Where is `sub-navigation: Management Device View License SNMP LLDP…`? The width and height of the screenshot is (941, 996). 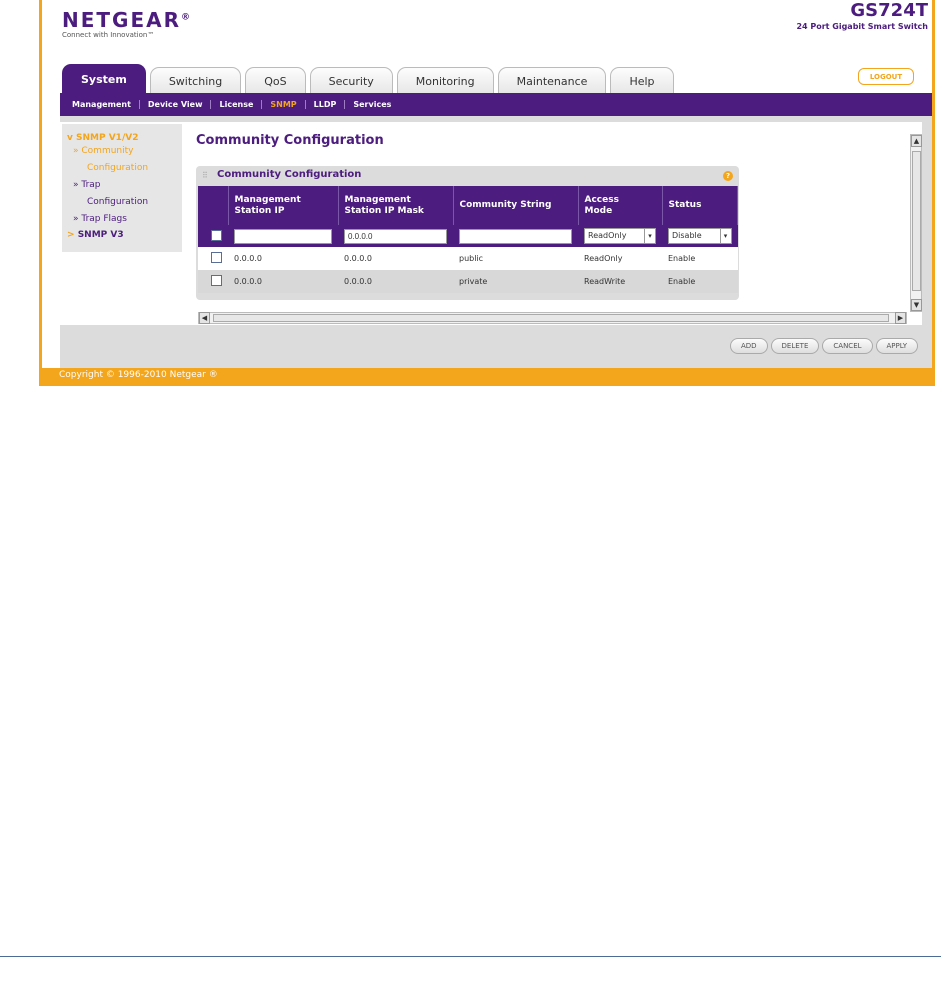
sub-navigation: Management Device View License SNMP LLDP… is located at coordinates (496, 104).